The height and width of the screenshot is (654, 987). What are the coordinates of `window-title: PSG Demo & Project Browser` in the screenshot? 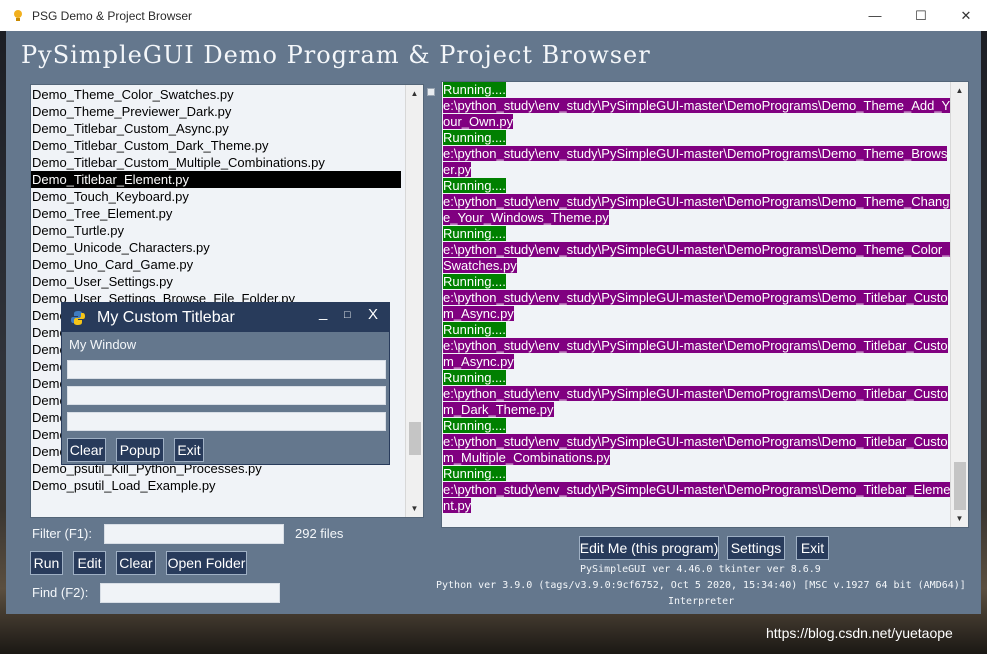 It's located at (112, 15).